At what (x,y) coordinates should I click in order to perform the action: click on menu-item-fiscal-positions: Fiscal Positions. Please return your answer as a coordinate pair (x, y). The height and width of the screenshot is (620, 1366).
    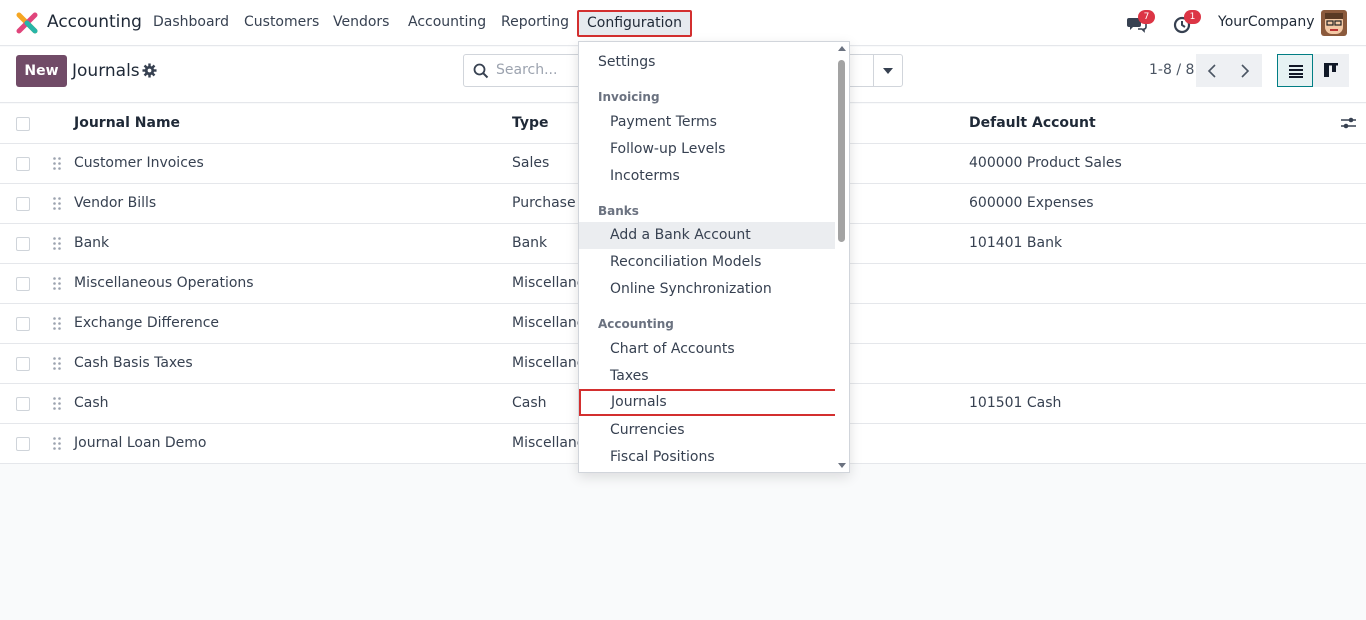
    Looking at the image, I should click on (707, 457).